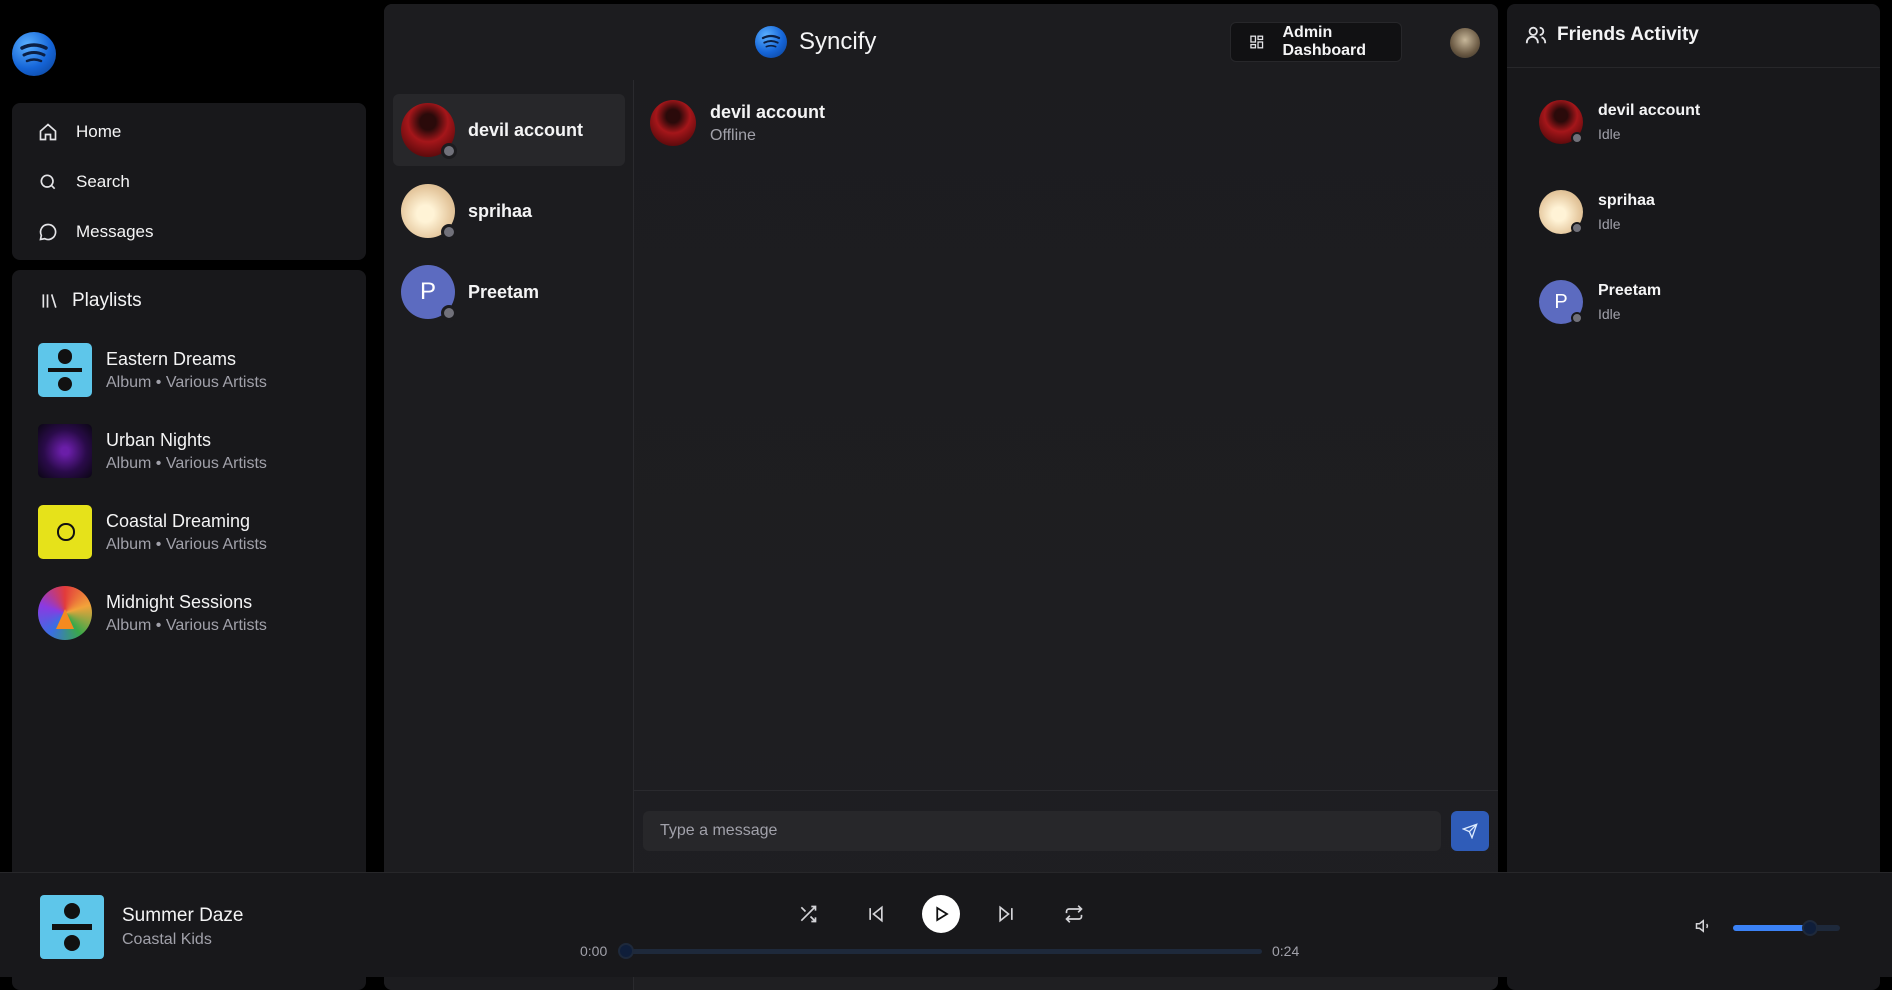 The height and width of the screenshot is (990, 1892). Describe the element at coordinates (509, 211) in the screenshot. I see `contact-item: sprihaa` at that location.